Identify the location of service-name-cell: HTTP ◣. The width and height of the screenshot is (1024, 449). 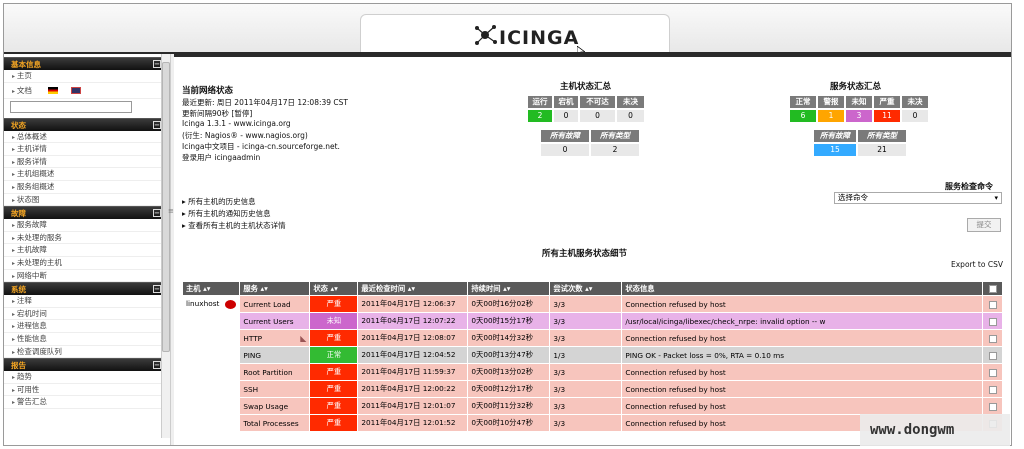
(275, 338).